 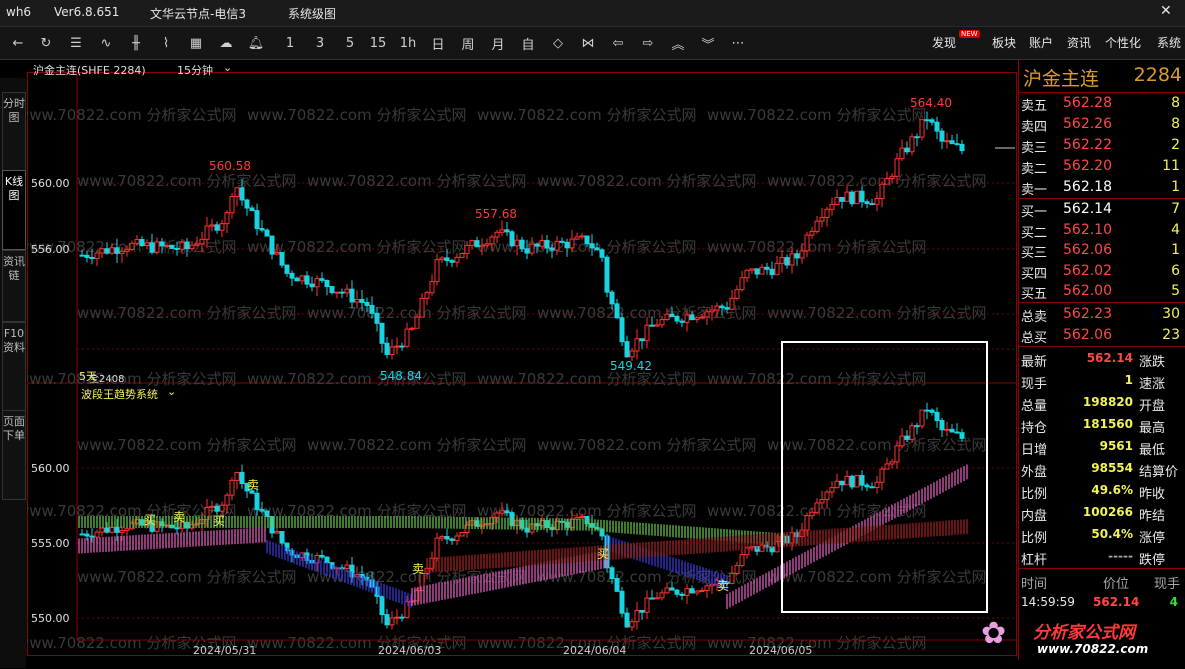 What do you see at coordinates (1171, 314) in the screenshot?
I see `total-row-volume: 30` at bounding box center [1171, 314].